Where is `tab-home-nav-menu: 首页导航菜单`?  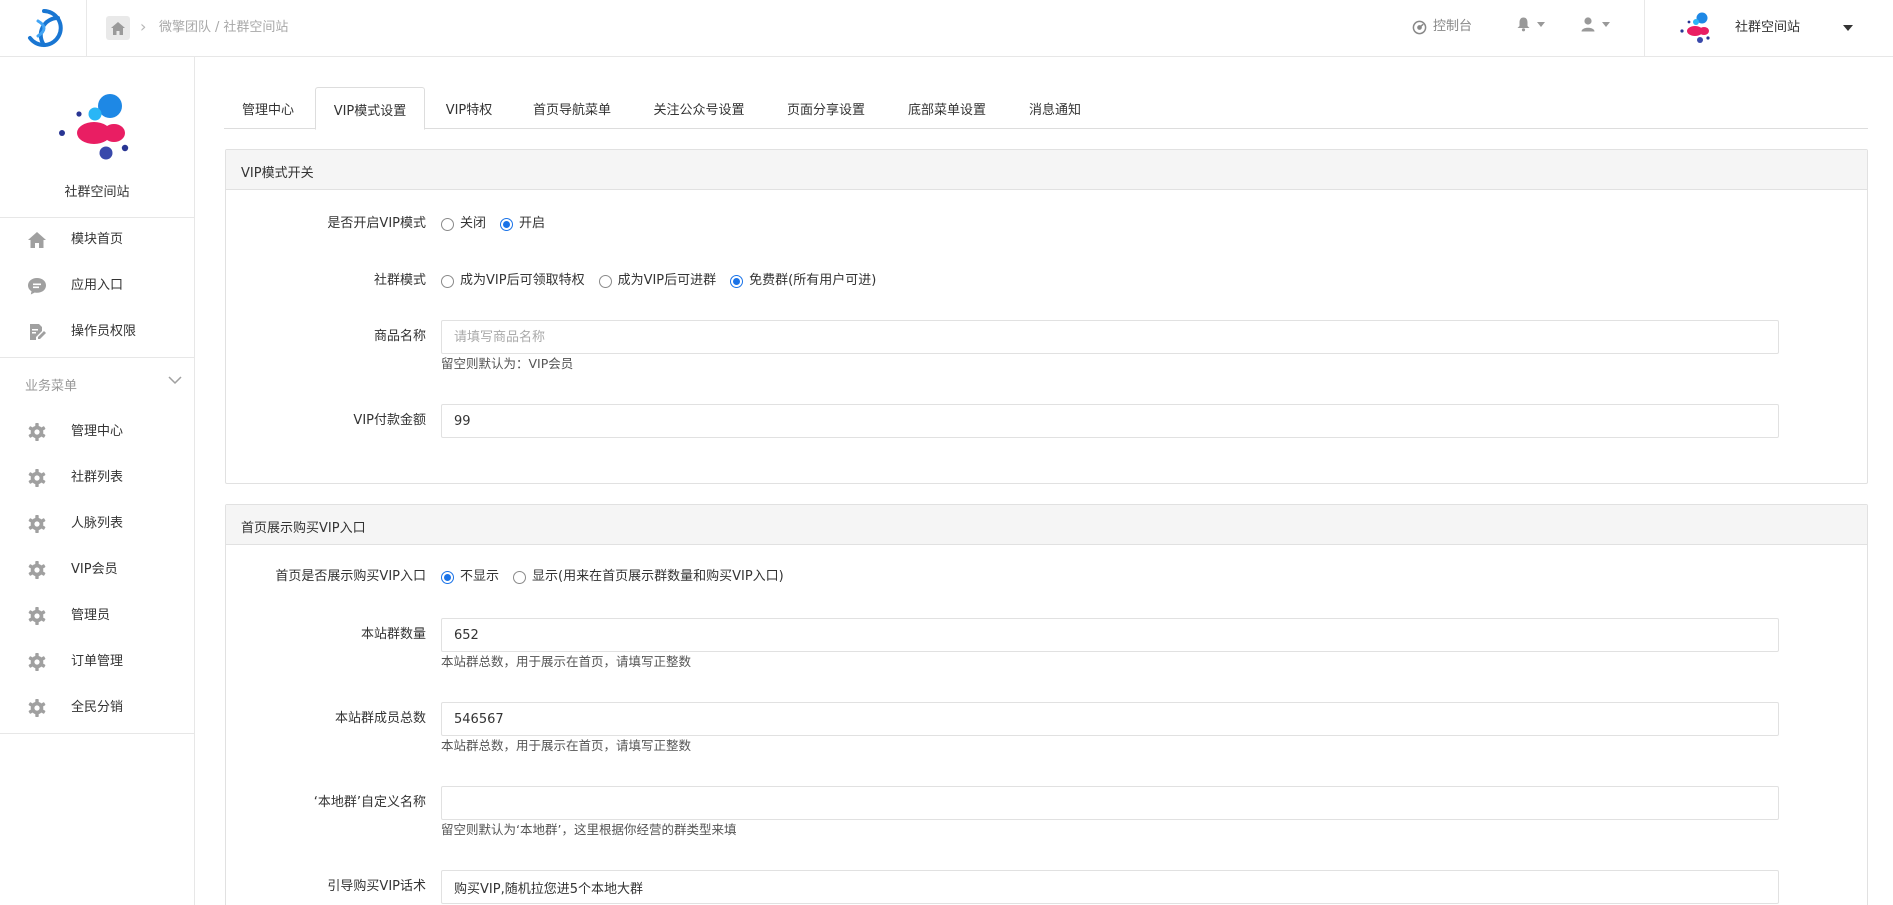
tab-home-nav-menu: 首页导航菜单 is located at coordinates (572, 108).